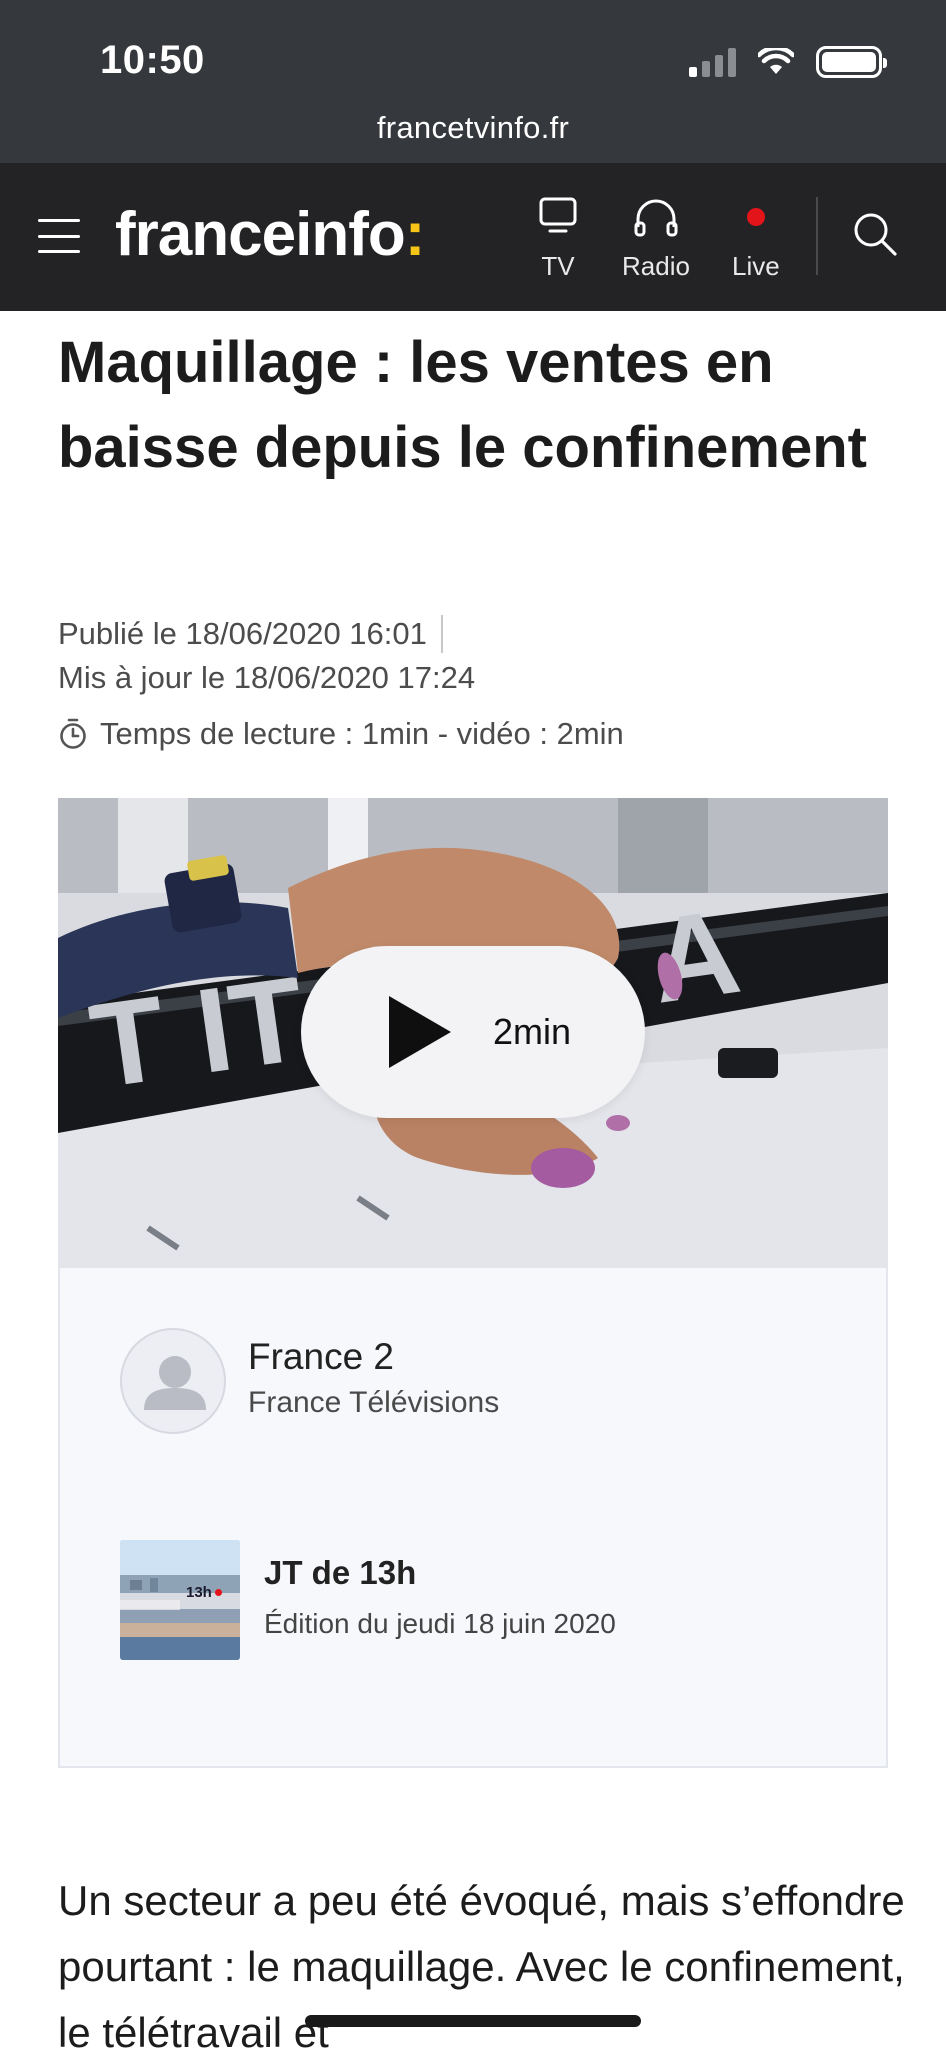 The height and width of the screenshot is (2048, 946). I want to click on updated-date: Mis à jour le 18/06/2020 17:24, so click(267, 677).